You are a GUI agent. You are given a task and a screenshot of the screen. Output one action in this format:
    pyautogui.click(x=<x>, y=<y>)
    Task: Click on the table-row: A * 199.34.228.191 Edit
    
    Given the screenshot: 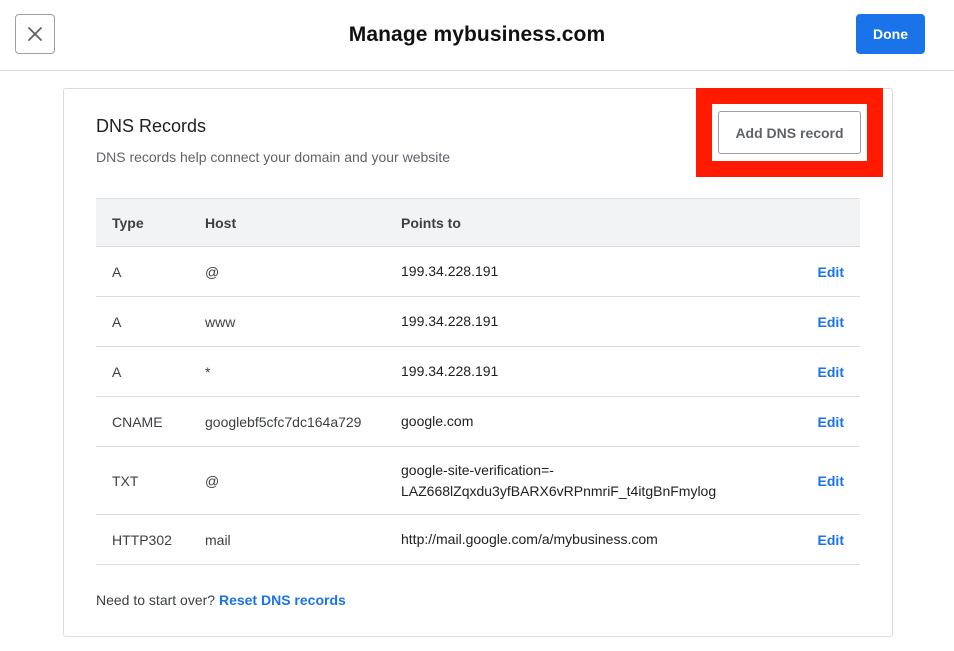 What is the action you would take?
    pyautogui.click(x=478, y=371)
    